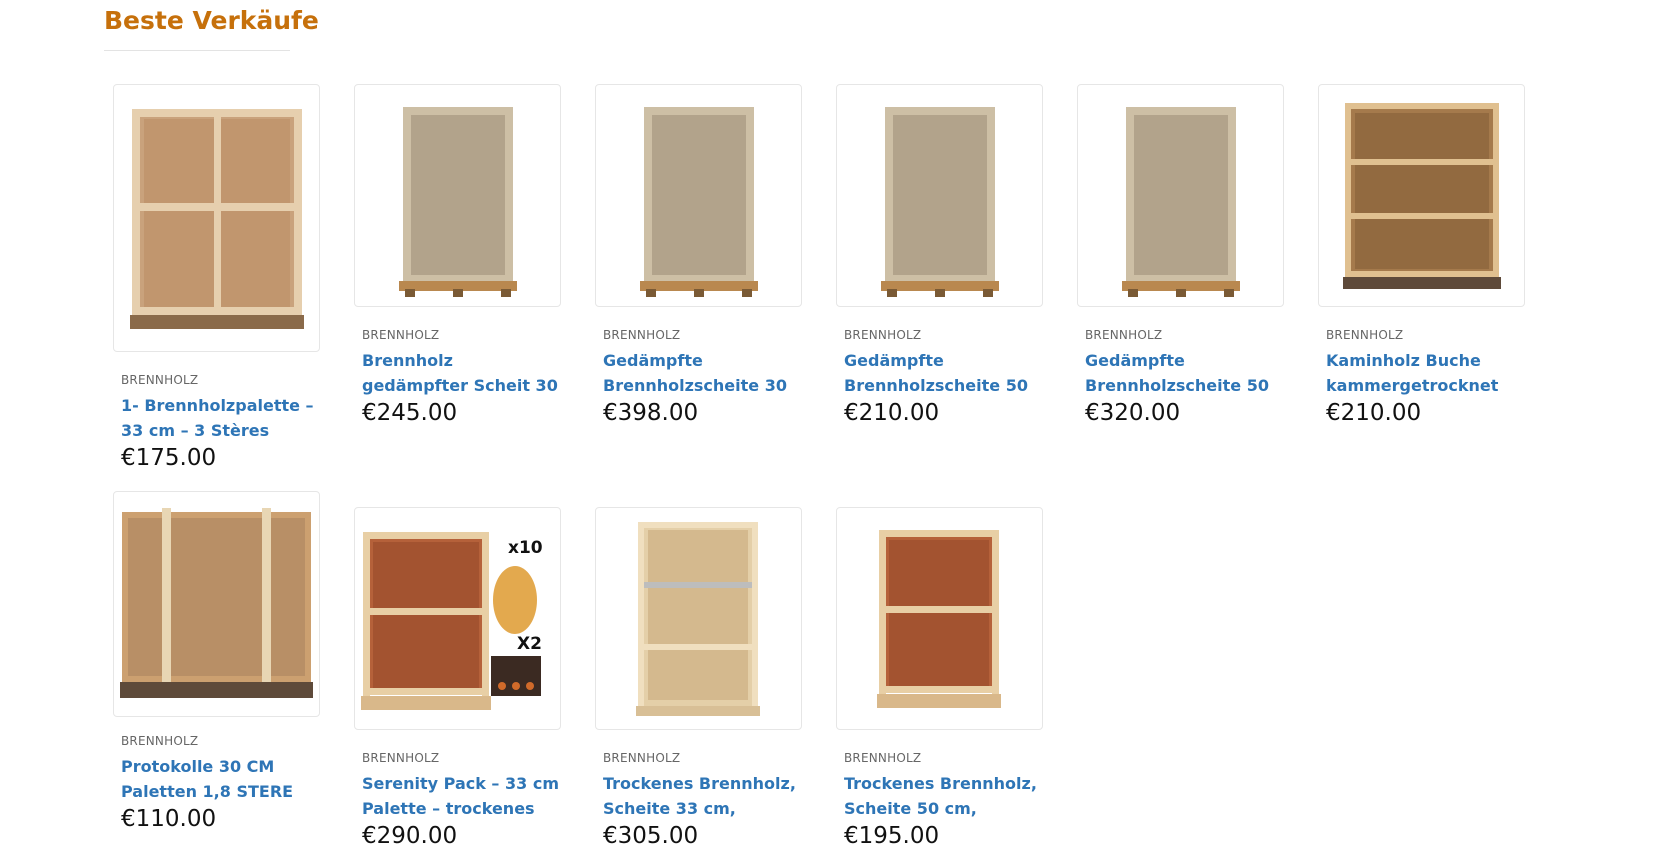 The width and height of the screenshot is (1674, 861). Describe the element at coordinates (1426, 373) in the screenshot. I see `product-title-link: Kaminholz Buche kammergetrocknet` at that location.